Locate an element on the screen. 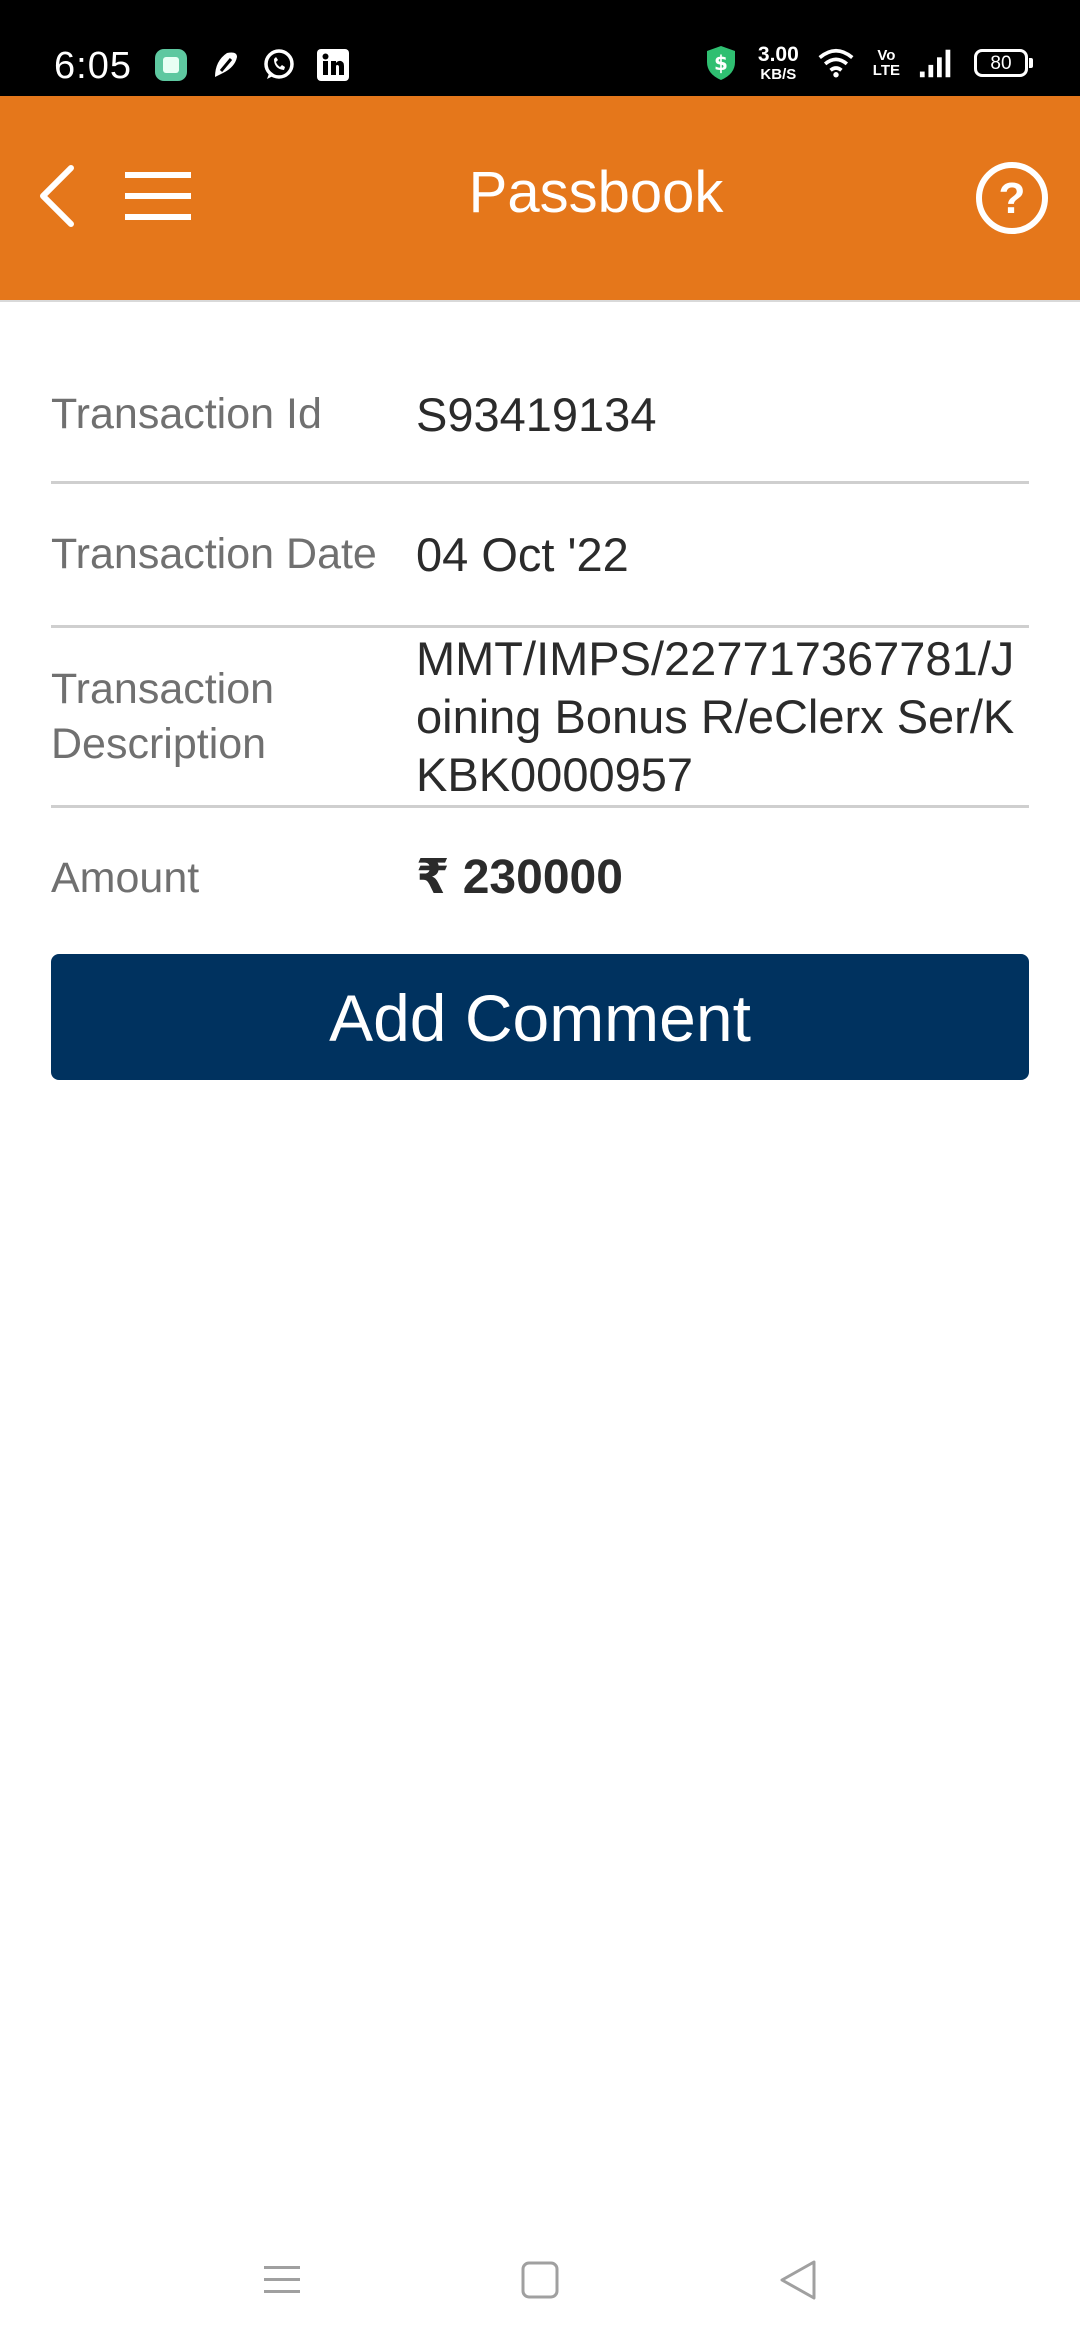 This screenshot has height=2340, width=1080. transaction-id-row: Transaction Id S93419134 is located at coordinates (540, 416).